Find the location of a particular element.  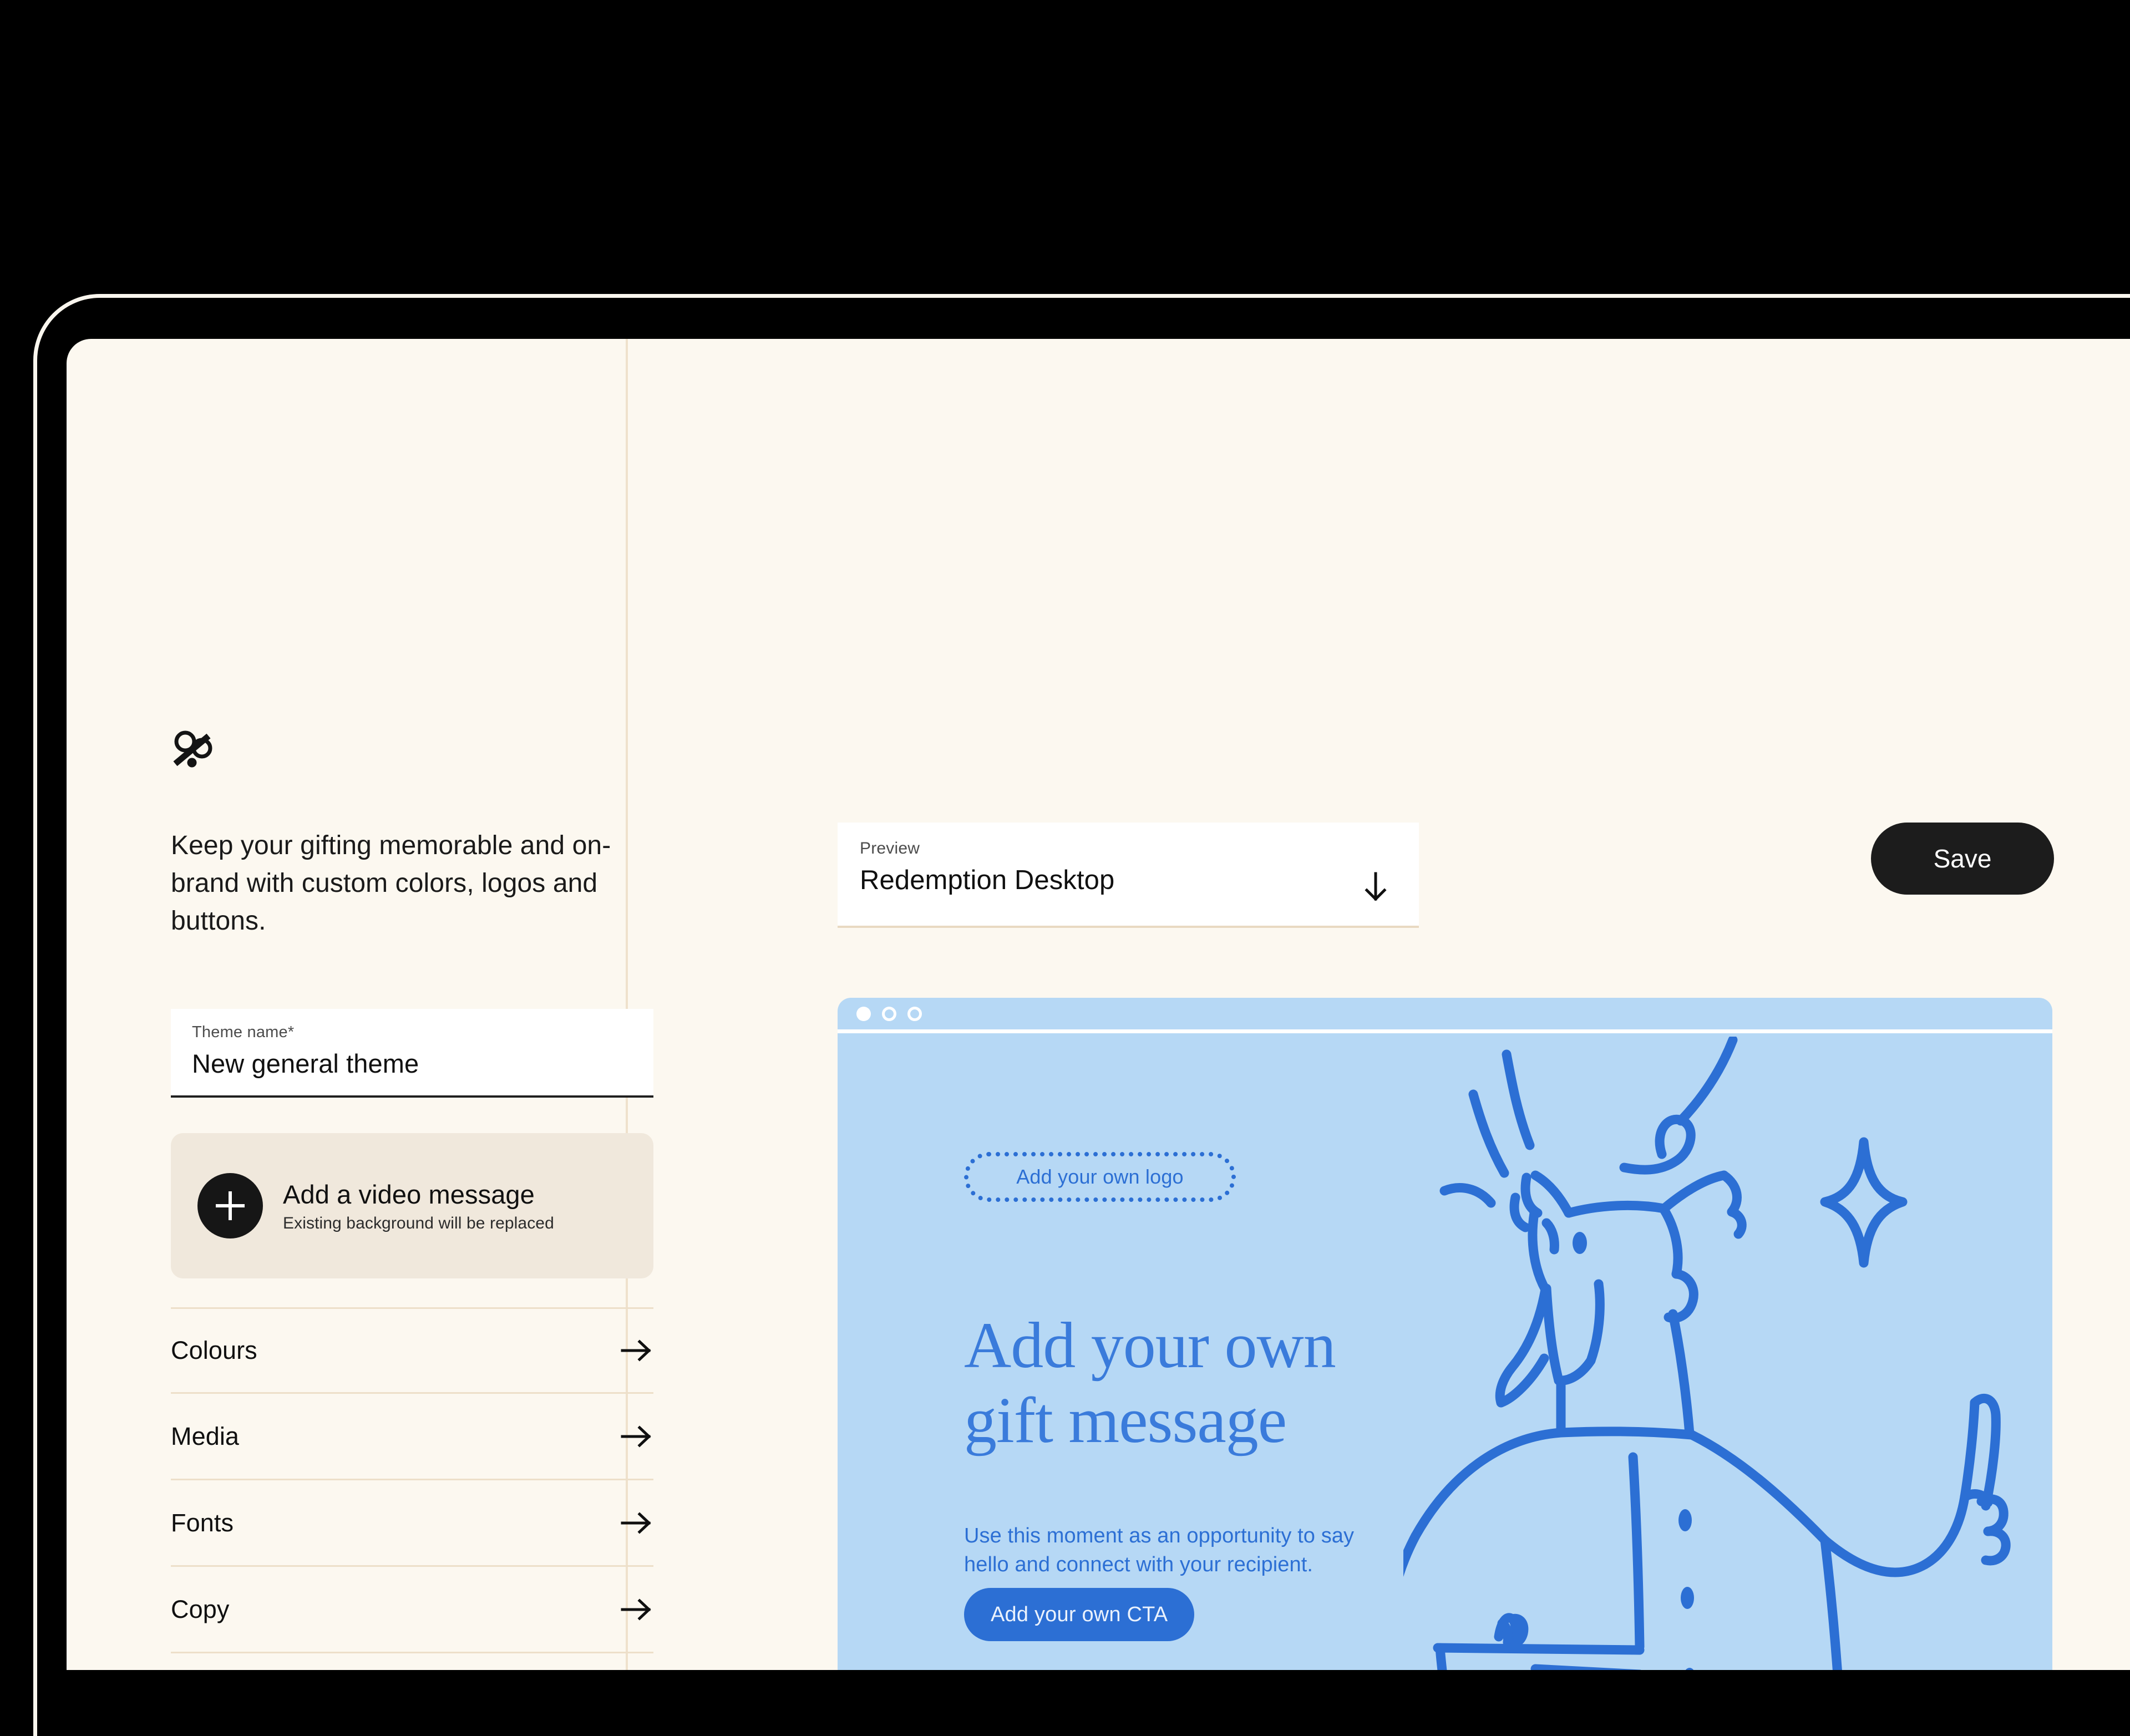

plus-icon is located at coordinates (230, 1206).